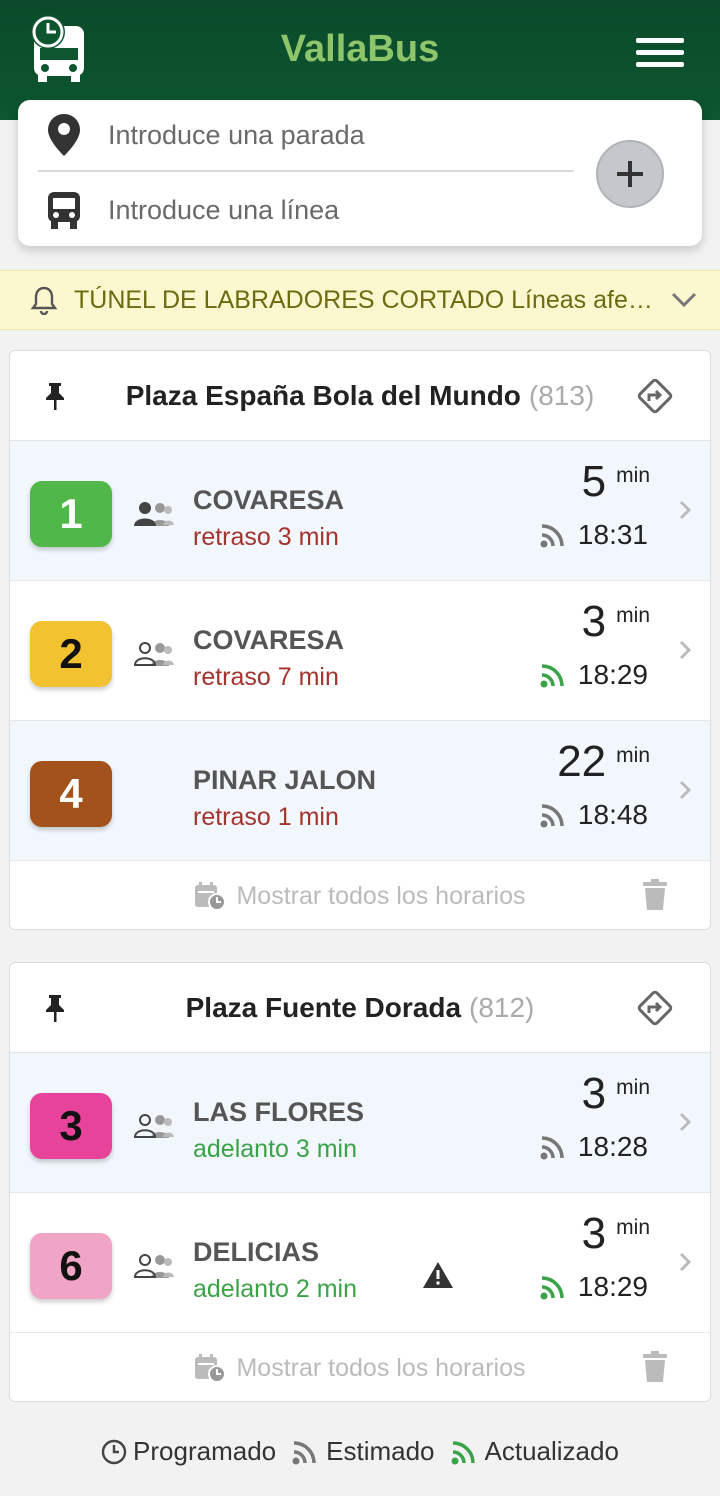 Image resolution: width=720 pixels, height=1496 pixels. What do you see at coordinates (684, 300) in the screenshot?
I see `chevron-down-icon` at bounding box center [684, 300].